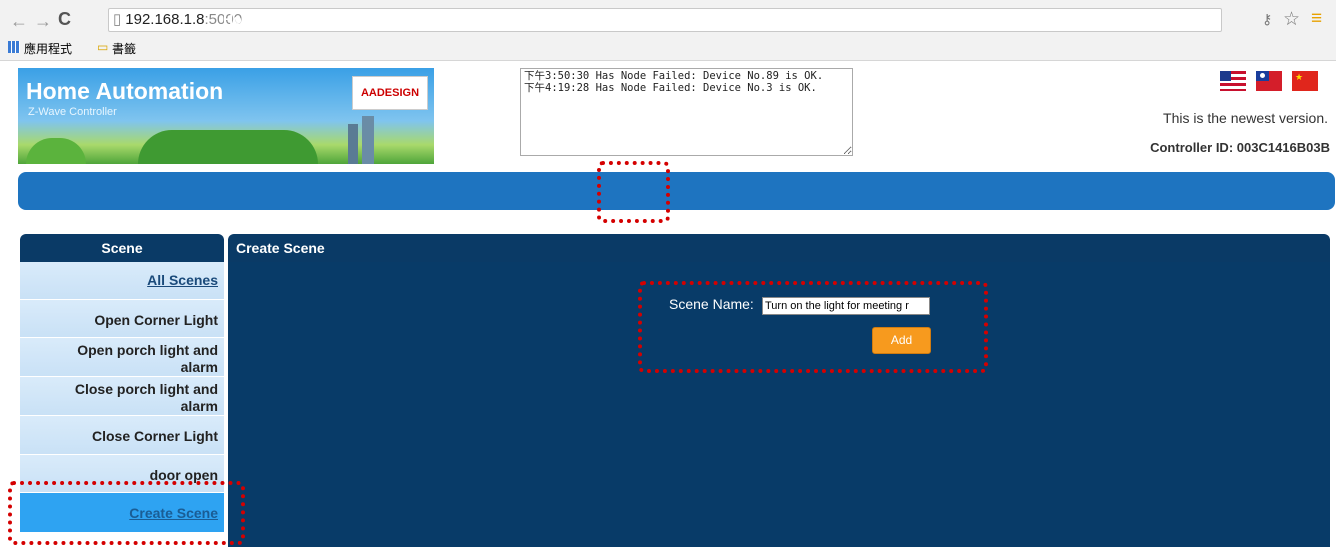 The width and height of the screenshot is (1336, 547). Describe the element at coordinates (1108, 19) in the screenshot. I see `nav-help: Help` at that location.